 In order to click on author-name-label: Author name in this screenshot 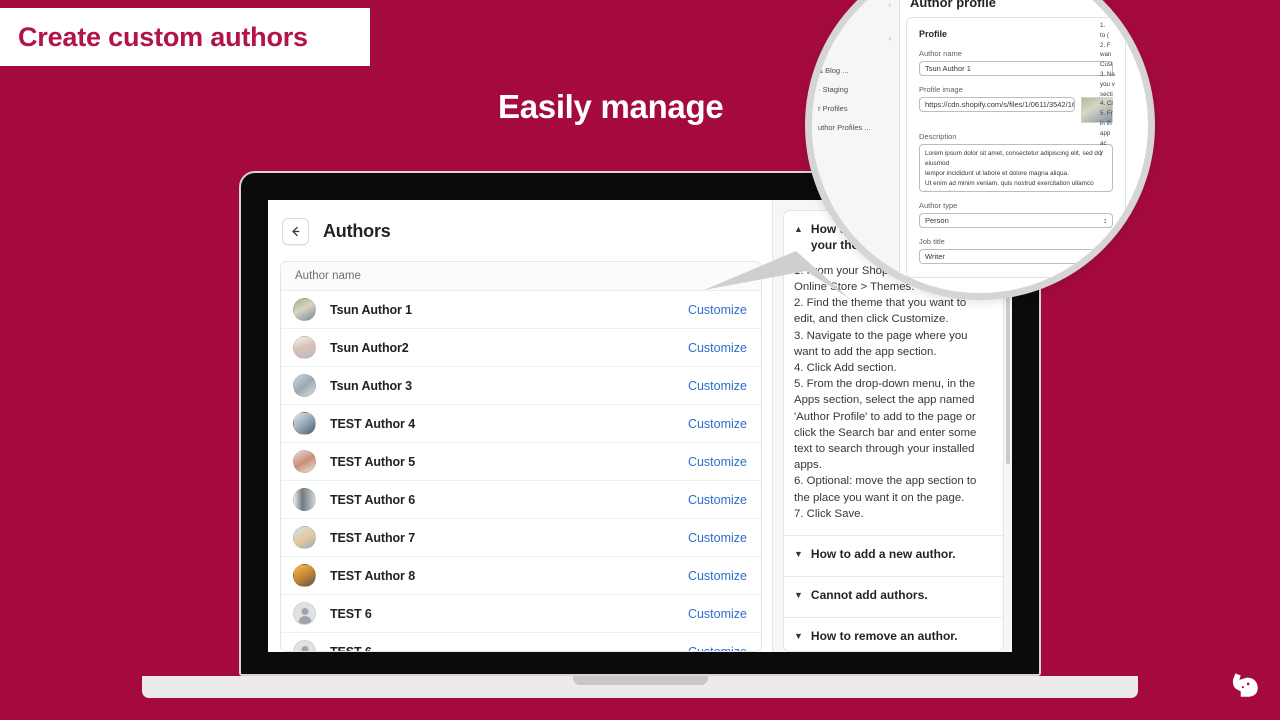, I will do `click(940, 53)`.